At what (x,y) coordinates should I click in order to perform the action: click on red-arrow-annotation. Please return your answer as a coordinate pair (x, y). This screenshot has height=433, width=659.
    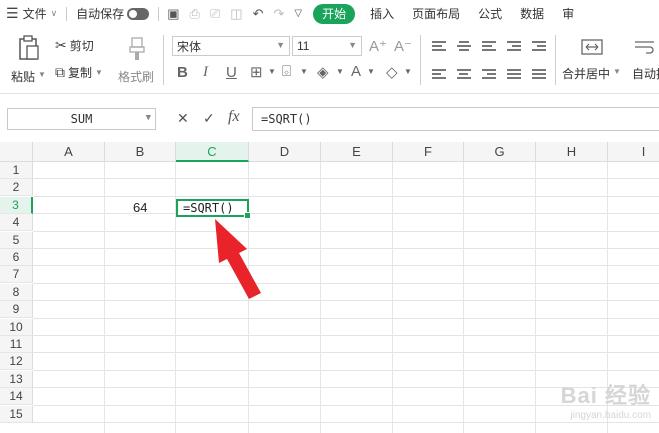
    Looking at the image, I should click on (238, 259).